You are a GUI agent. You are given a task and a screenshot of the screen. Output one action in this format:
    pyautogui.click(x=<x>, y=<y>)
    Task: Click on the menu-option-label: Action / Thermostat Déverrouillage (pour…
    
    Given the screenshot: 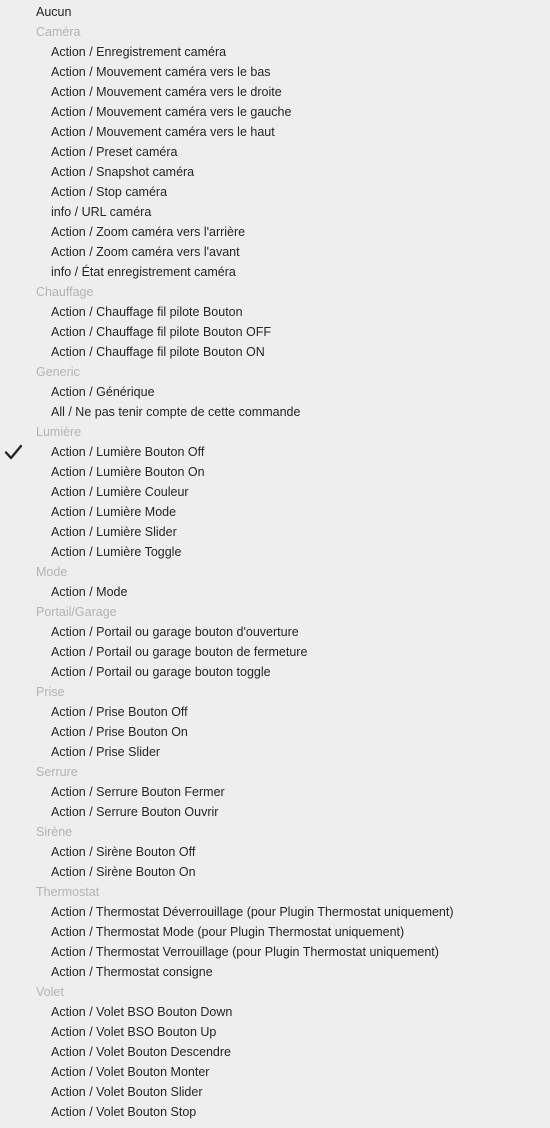 What is the action you would take?
    pyautogui.click(x=252, y=912)
    